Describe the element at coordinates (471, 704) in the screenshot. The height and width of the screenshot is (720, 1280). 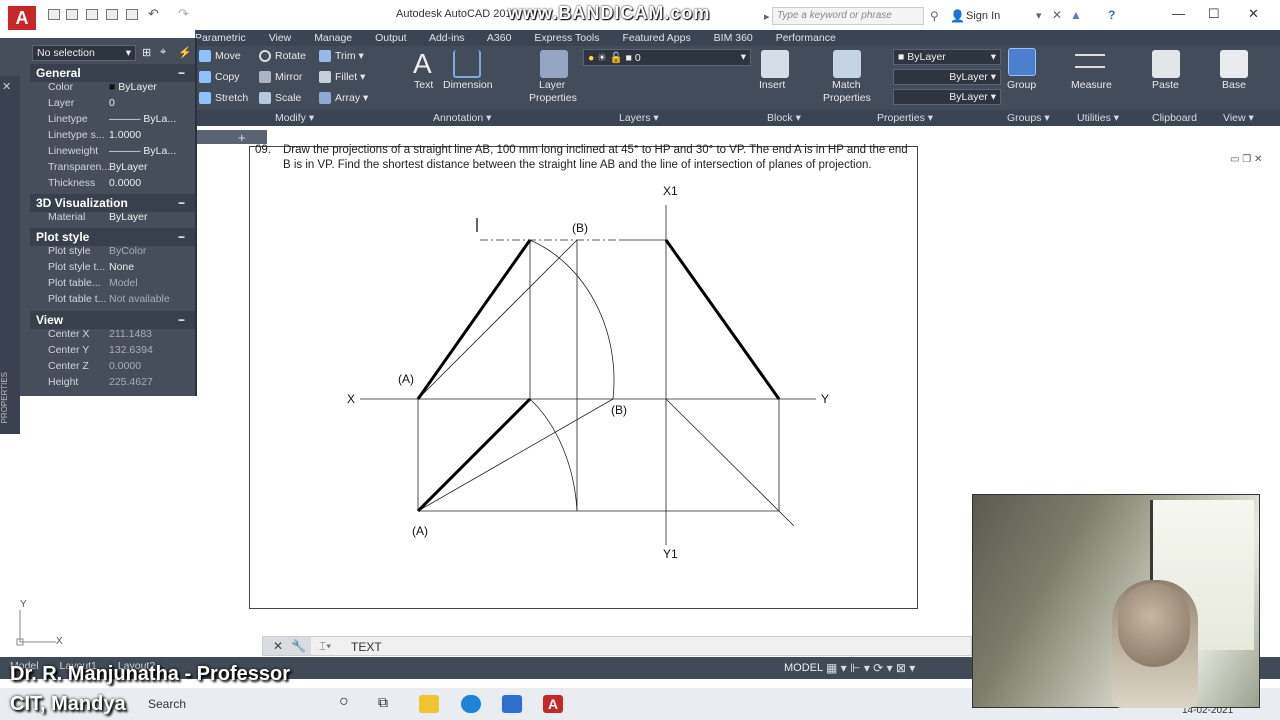
I see `edge-icon` at that location.